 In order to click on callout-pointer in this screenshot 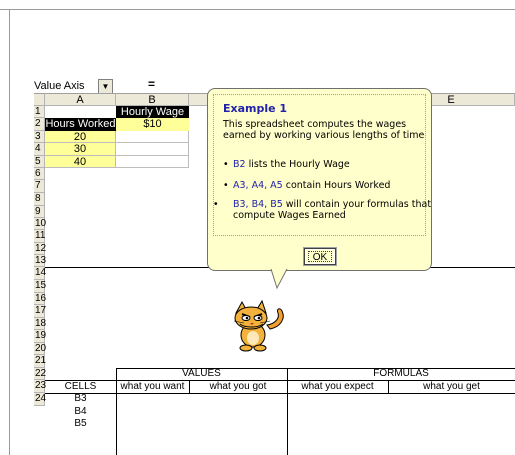, I will do `click(279, 279)`.